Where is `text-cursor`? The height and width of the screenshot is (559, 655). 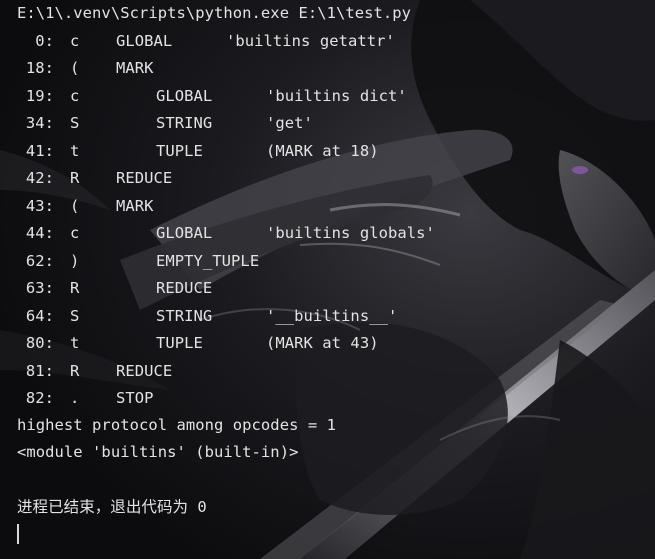 text-cursor is located at coordinates (18, 534).